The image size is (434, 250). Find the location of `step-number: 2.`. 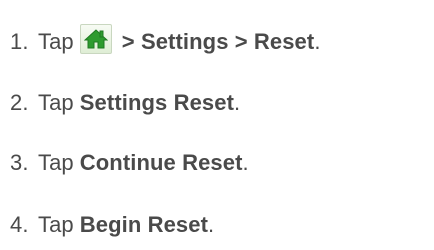

step-number: 2. is located at coordinates (19, 102).